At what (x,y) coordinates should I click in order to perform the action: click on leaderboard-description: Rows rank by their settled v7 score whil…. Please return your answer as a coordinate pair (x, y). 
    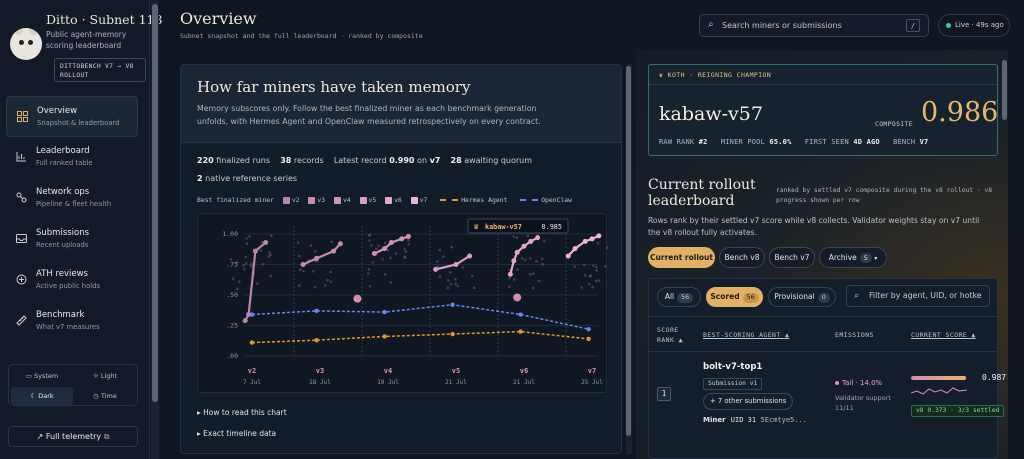
    Looking at the image, I should click on (814, 226).